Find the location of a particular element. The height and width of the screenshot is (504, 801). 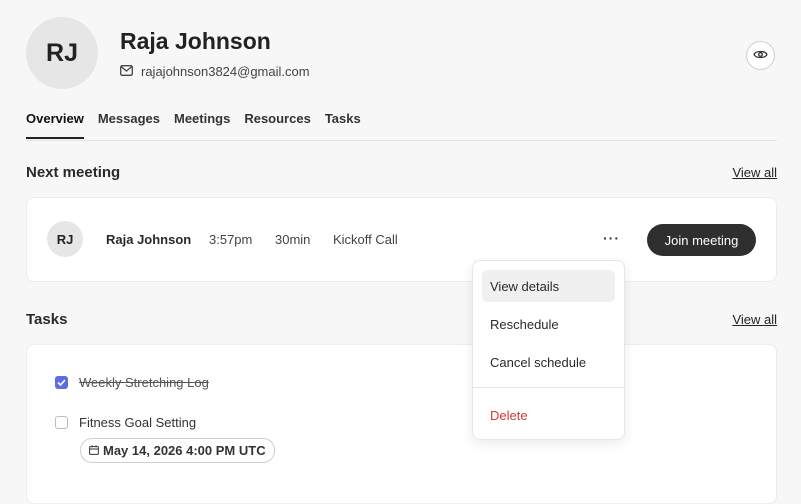

menu-item-delete: Delete is located at coordinates (548, 415).